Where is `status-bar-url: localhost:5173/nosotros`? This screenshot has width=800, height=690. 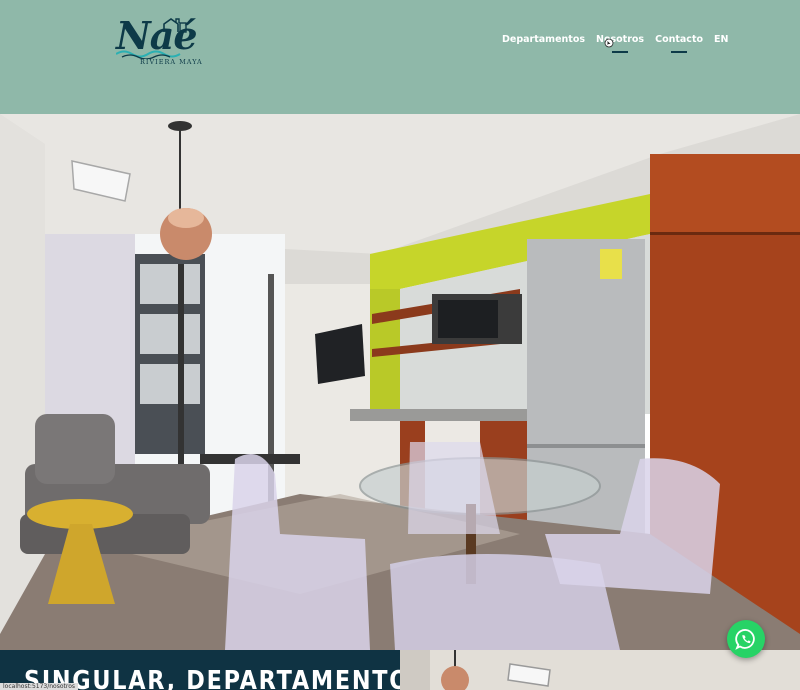
status-bar-url: localhost:5173/nosotros is located at coordinates (39, 686).